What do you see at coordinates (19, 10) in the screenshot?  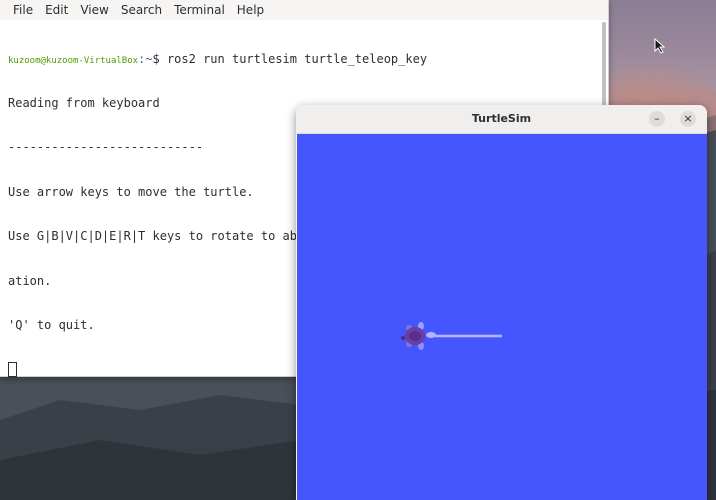 I see `menu-file: File` at bounding box center [19, 10].